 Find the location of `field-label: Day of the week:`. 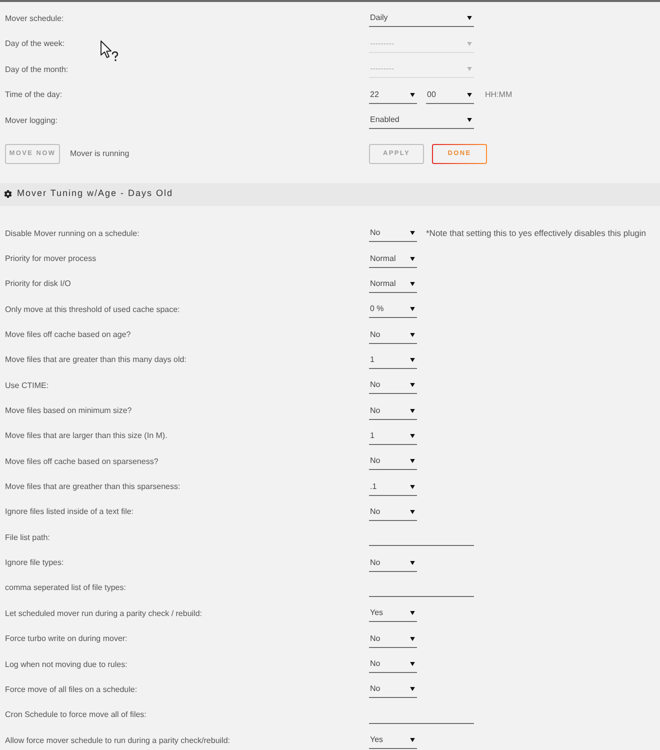

field-label: Day of the week: is located at coordinates (35, 43).